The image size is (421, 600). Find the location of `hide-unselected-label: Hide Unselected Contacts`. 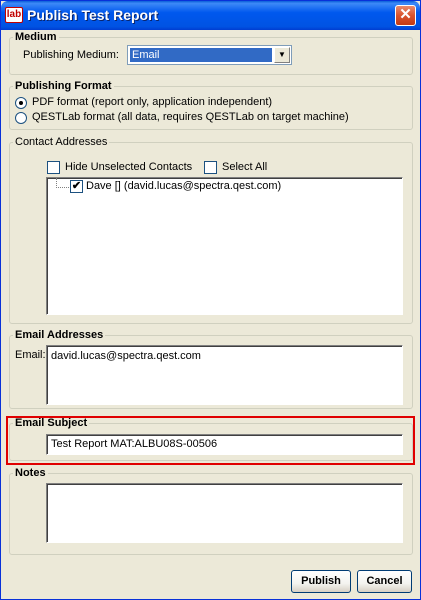

hide-unselected-label: Hide Unselected Contacts is located at coordinates (129, 167).